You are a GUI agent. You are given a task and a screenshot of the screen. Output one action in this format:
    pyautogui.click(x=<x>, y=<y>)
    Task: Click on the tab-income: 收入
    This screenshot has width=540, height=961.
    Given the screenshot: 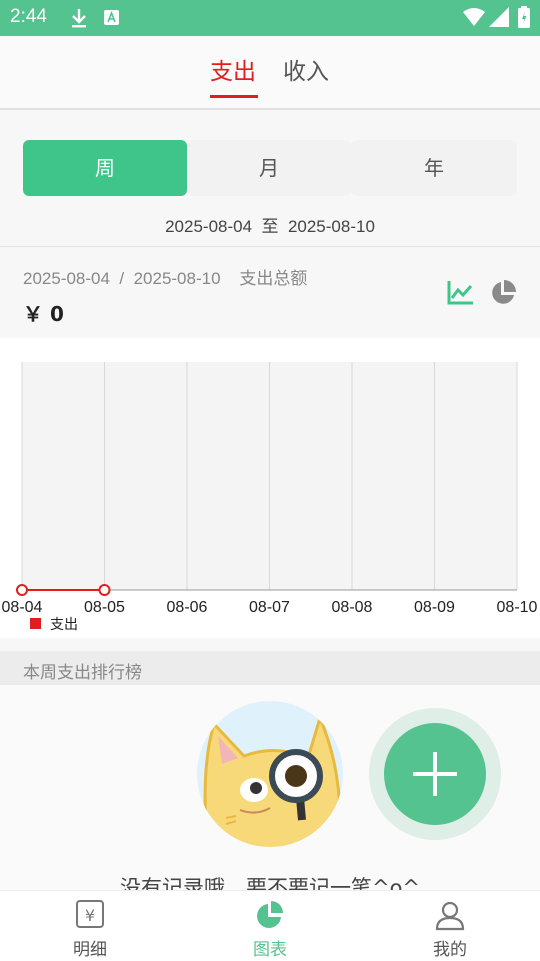 What is the action you would take?
    pyautogui.click(x=306, y=69)
    